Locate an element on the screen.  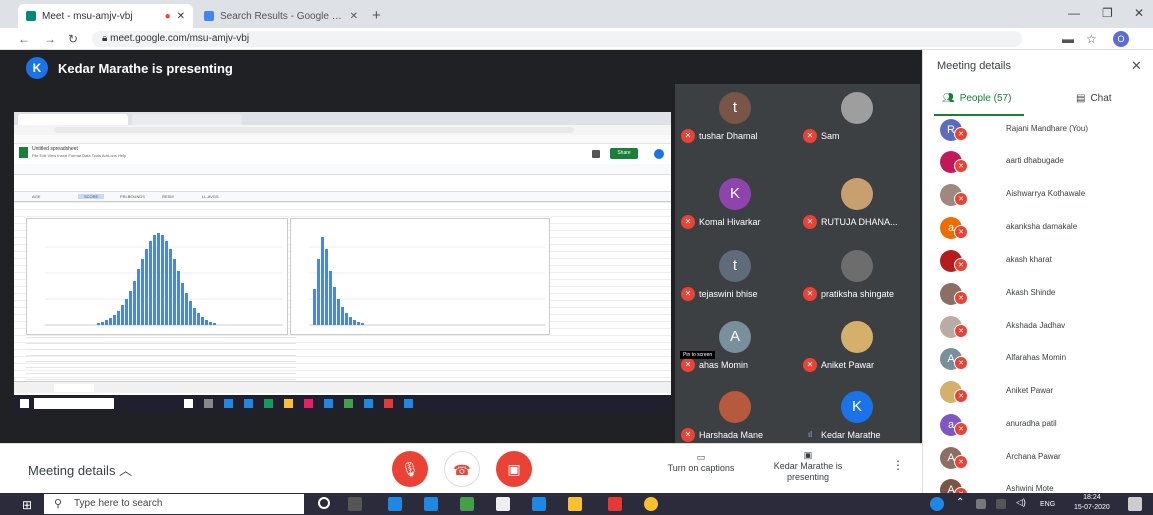
meet-favicon-icon is located at coordinates (31, 16).